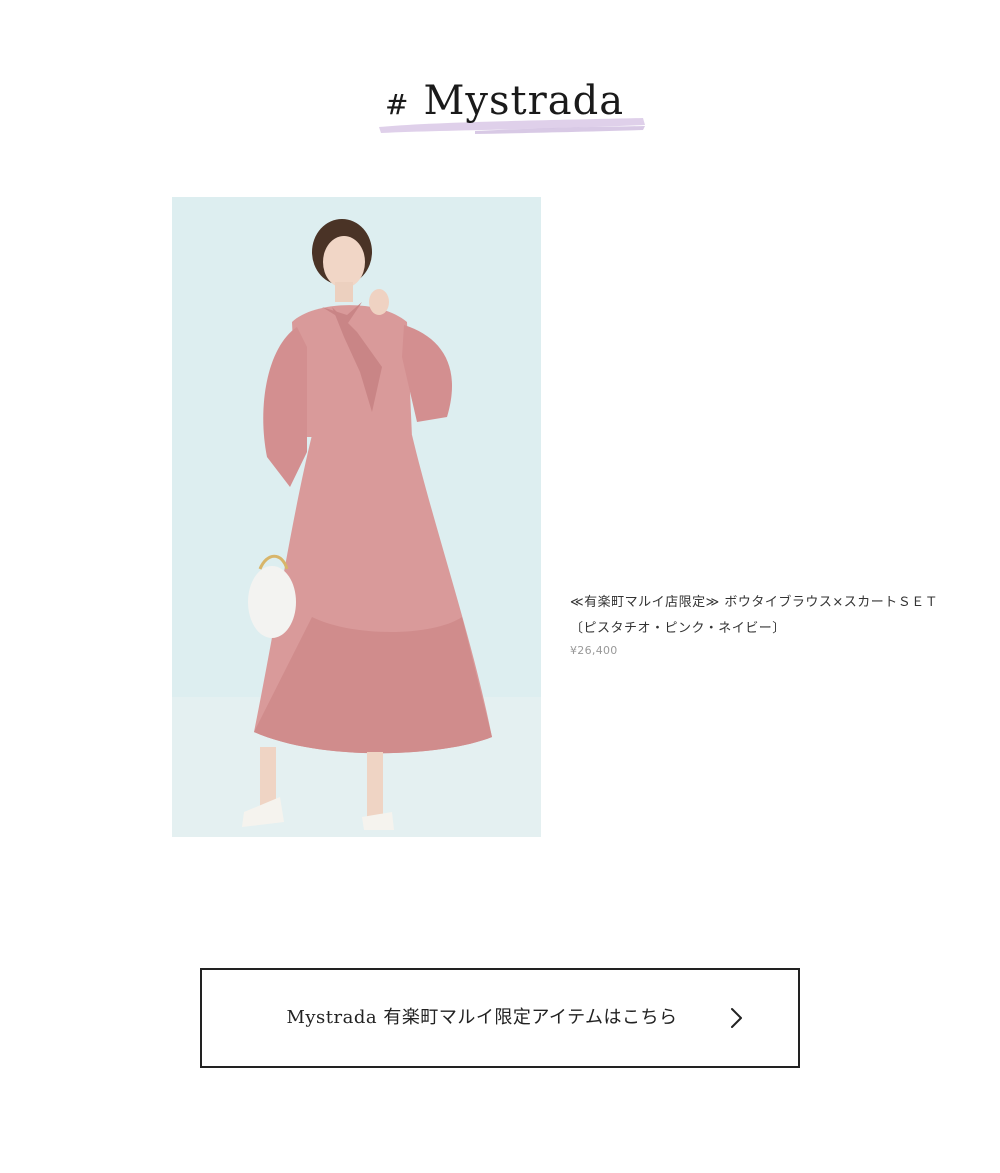  What do you see at coordinates (594, 650) in the screenshot?
I see `product-price: ¥26,400` at bounding box center [594, 650].